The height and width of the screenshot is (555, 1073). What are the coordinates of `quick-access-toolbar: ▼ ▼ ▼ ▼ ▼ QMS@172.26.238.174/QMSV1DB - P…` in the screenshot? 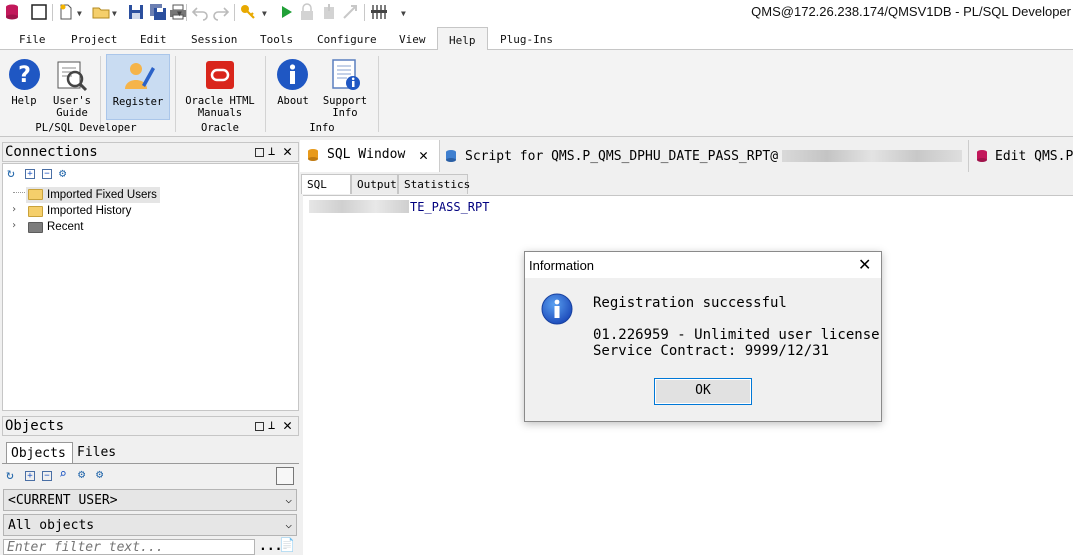 It's located at (536, 13).